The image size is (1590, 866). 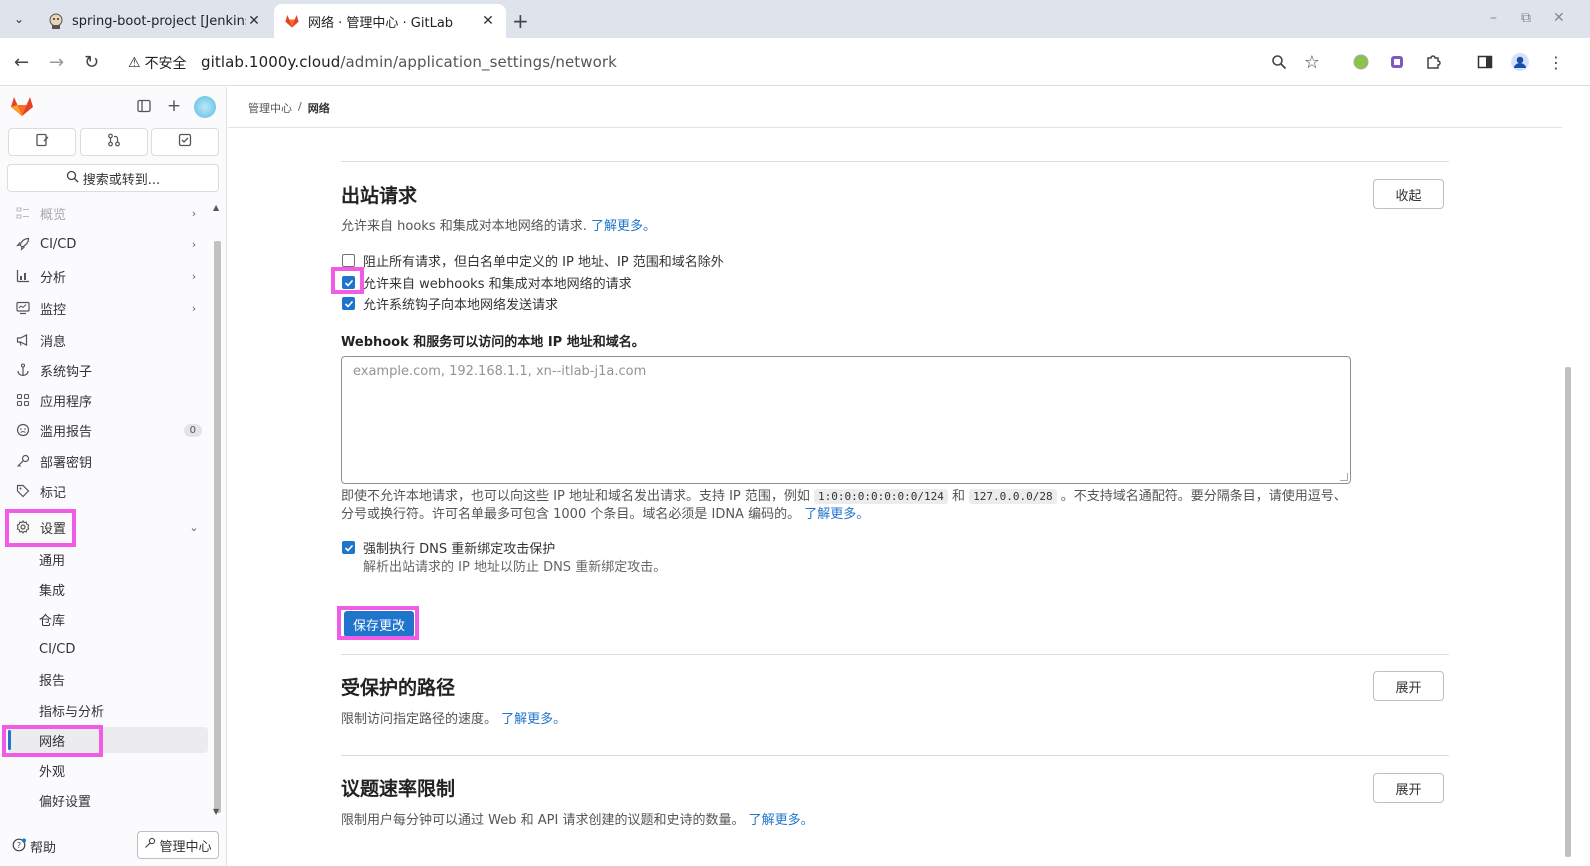 I want to click on avatar, so click(x=205, y=107).